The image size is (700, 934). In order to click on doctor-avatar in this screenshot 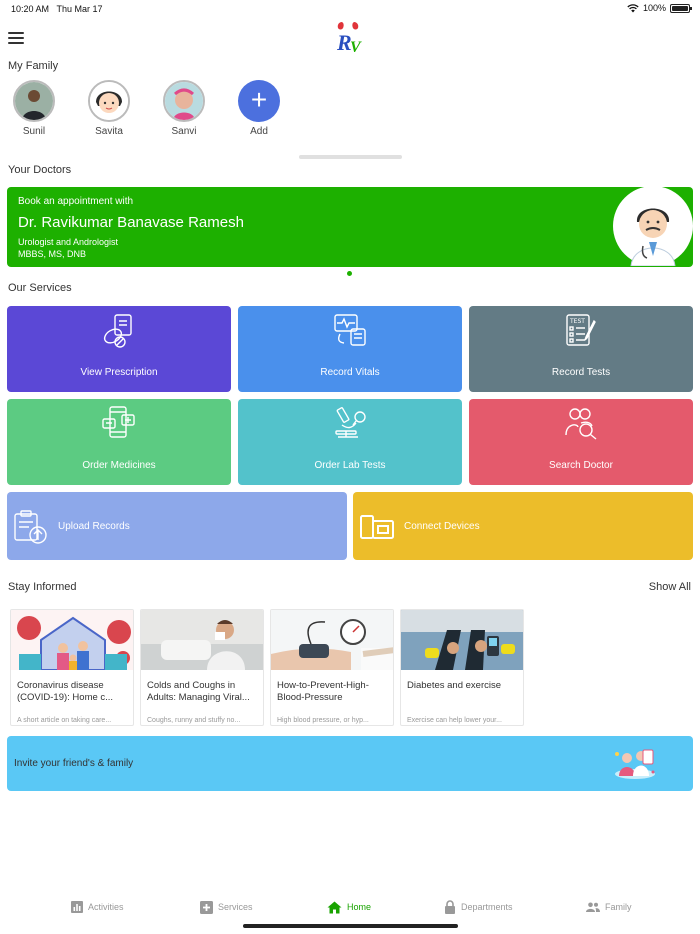, I will do `click(653, 227)`.